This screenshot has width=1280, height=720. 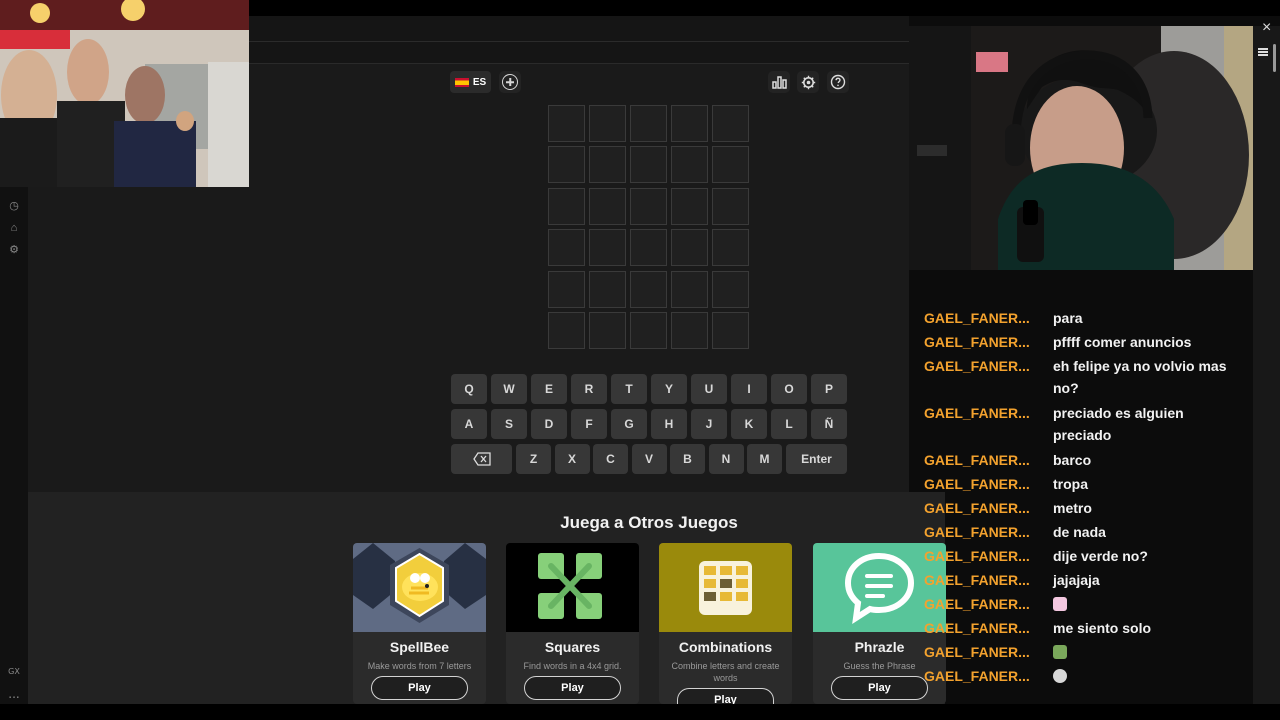 I want to click on help-button, so click(x=838, y=82).